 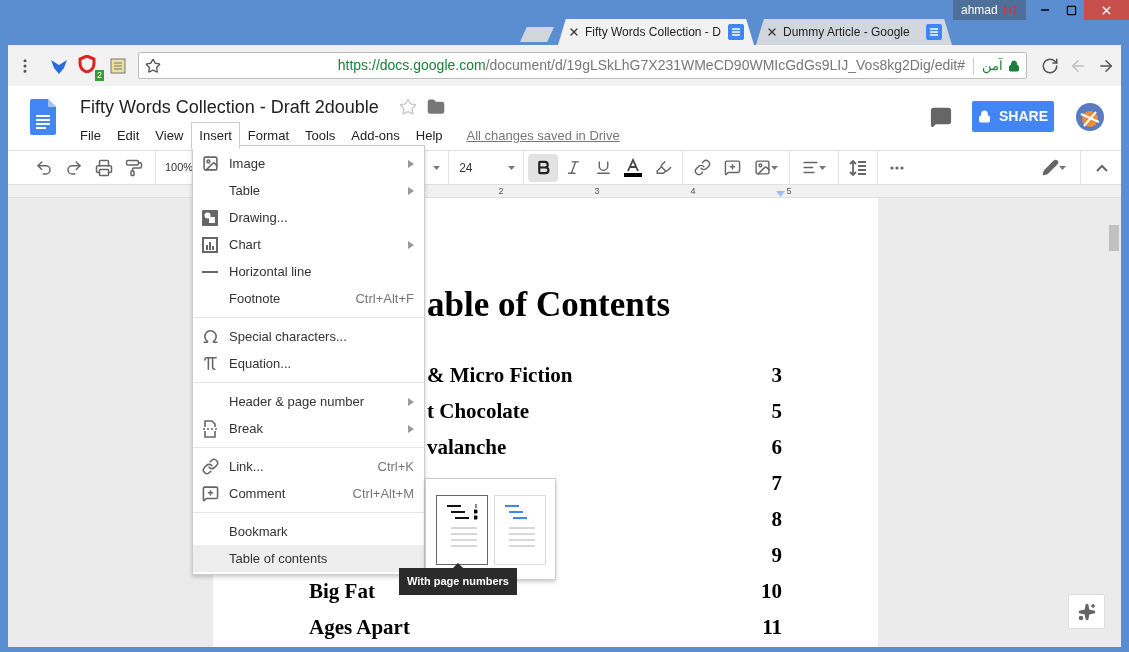 What do you see at coordinates (979, 10) in the screenshot?
I see `user-name: ahmad` at bounding box center [979, 10].